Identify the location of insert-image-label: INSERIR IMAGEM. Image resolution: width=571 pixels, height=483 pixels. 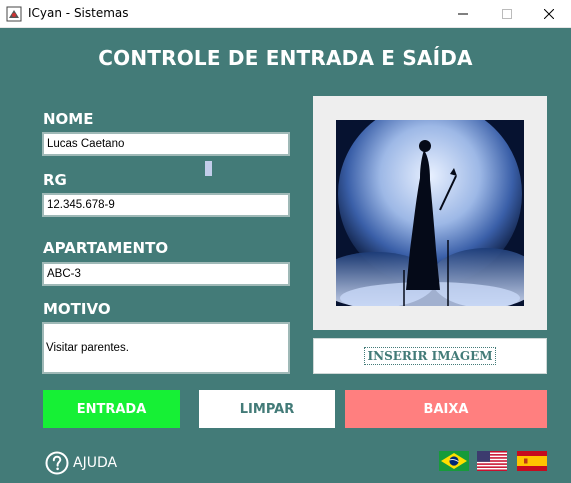
(430, 356).